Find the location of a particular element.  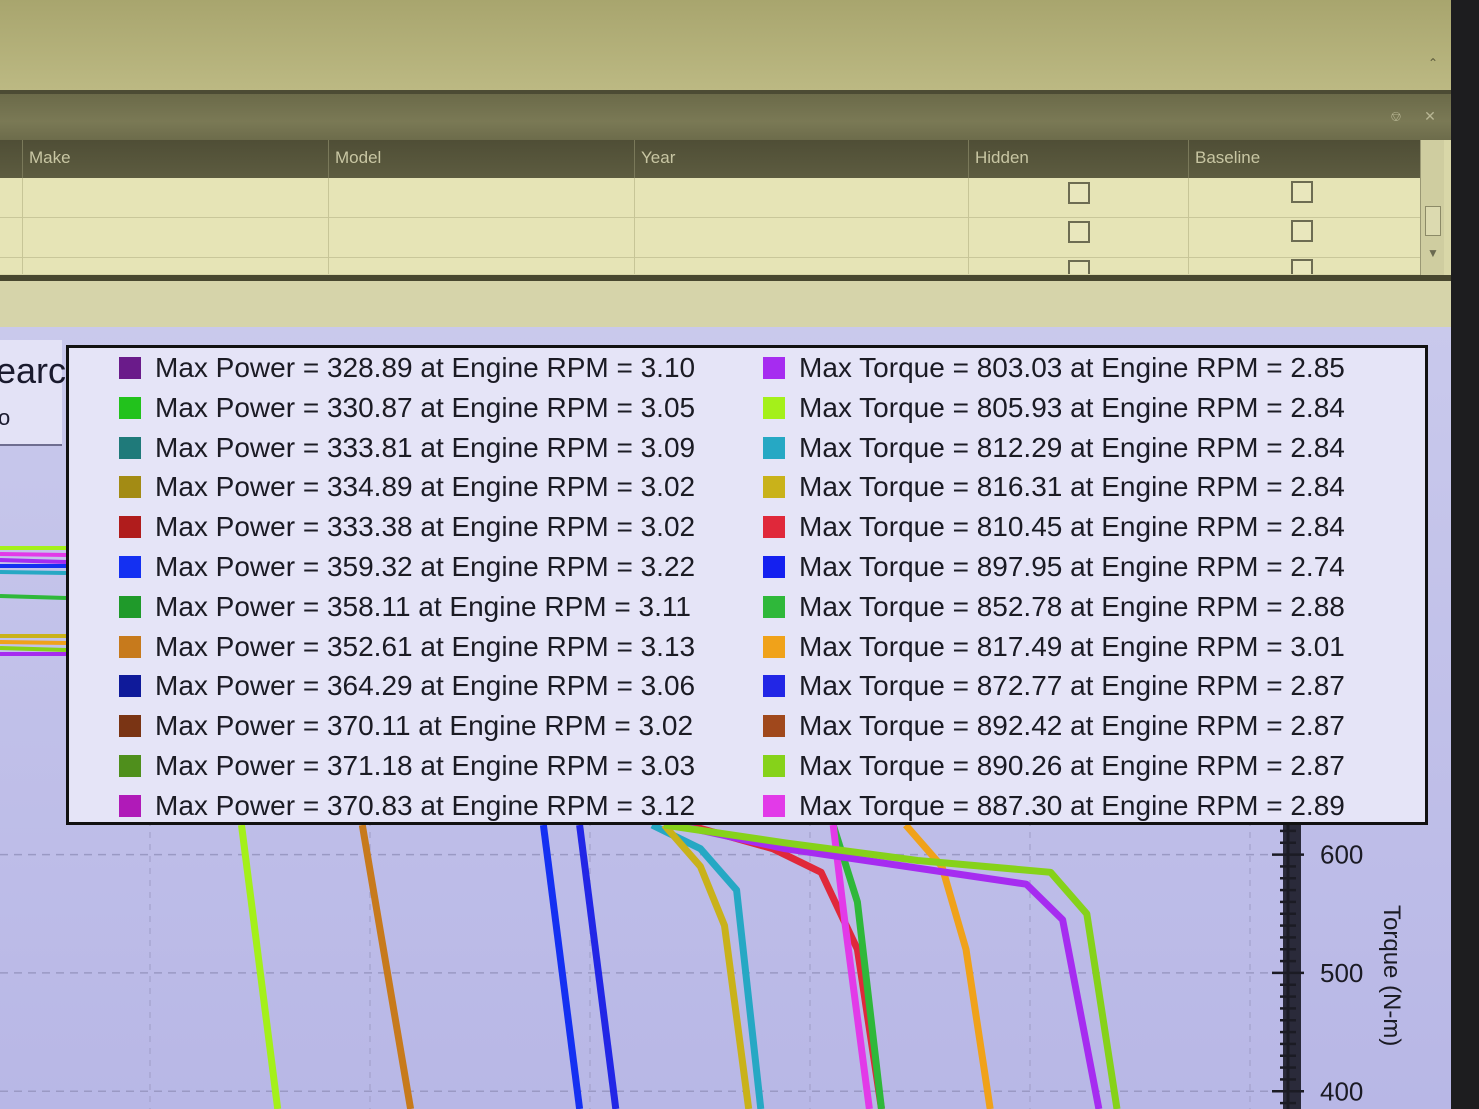

legend-label: Max Power = 371.18 at Engine RPM = 3.03 is located at coordinates (425, 765).